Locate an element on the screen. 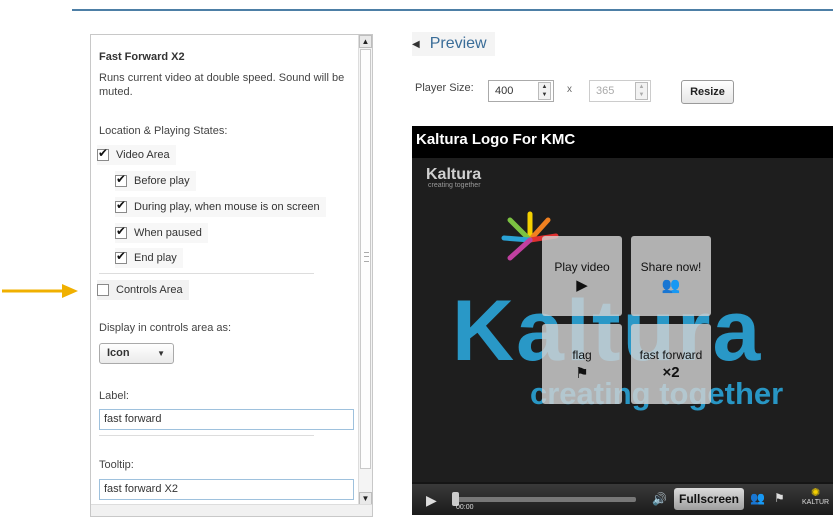  preview-header: ◀ Preview is located at coordinates (453, 44).